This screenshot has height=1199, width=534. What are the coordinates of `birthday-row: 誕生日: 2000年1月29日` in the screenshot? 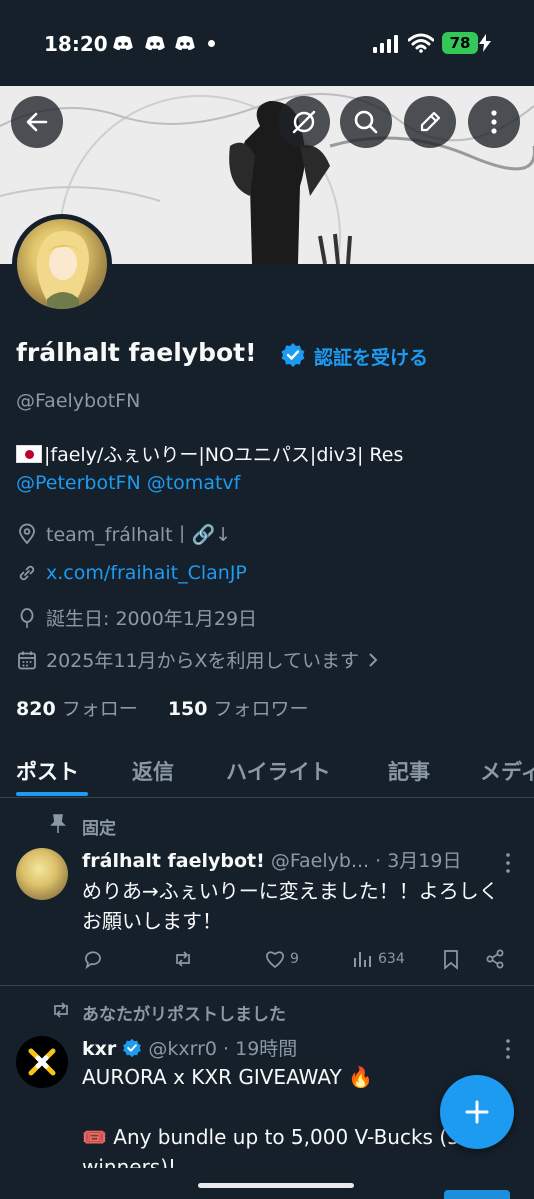 It's located at (136, 617).